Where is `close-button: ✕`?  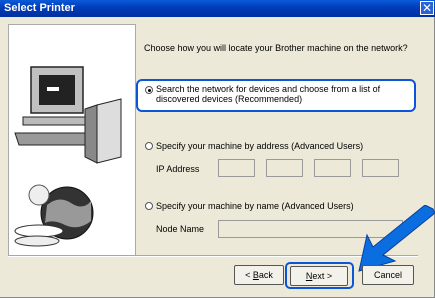 close-button: ✕ is located at coordinates (427, 8).